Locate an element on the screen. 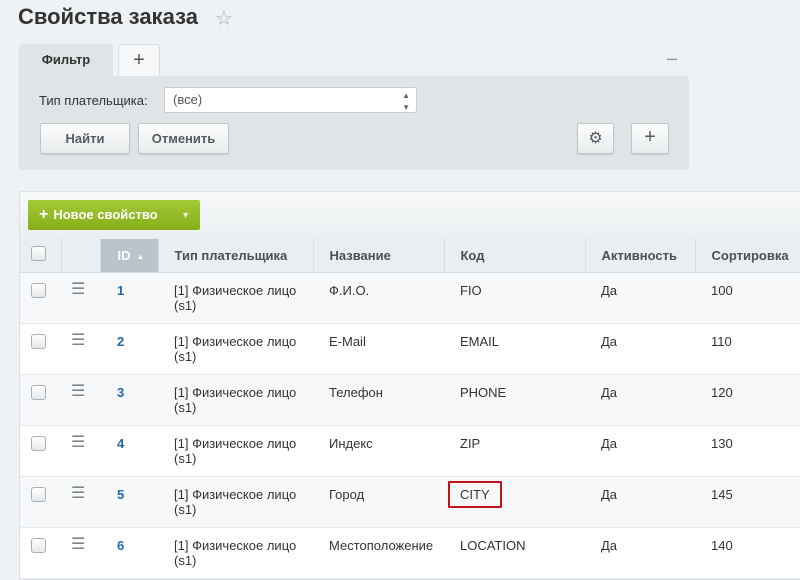 The height and width of the screenshot is (580, 800). menu-header-cell is located at coordinates (81, 256).